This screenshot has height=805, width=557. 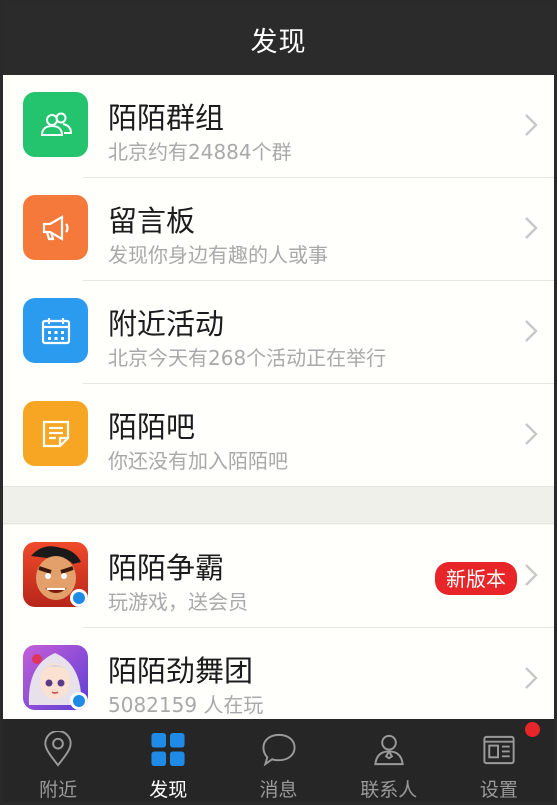 I want to click on location-pin-icon, so click(x=58, y=749).